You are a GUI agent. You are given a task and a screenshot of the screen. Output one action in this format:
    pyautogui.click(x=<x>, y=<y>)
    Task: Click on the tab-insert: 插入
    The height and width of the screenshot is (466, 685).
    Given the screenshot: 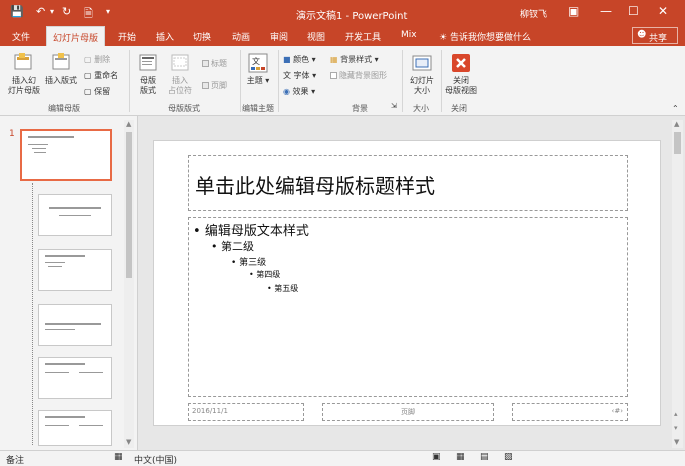 What is the action you would take?
    pyautogui.click(x=165, y=36)
    